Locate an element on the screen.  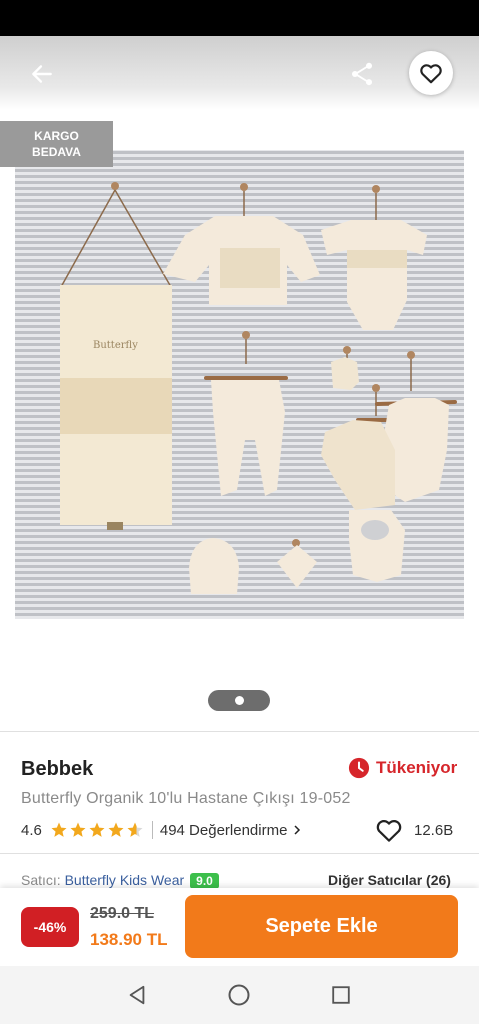
rating-separator is located at coordinates (152, 830).